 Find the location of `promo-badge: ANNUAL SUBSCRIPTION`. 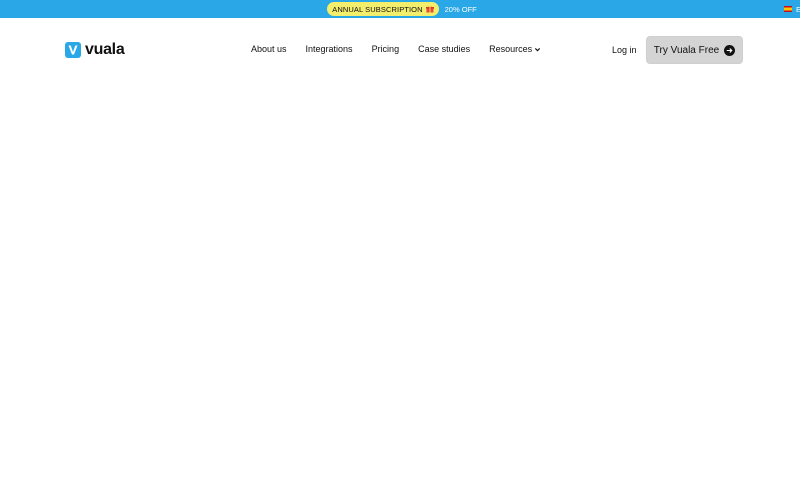

promo-badge: ANNUAL SUBSCRIPTION is located at coordinates (383, 9).